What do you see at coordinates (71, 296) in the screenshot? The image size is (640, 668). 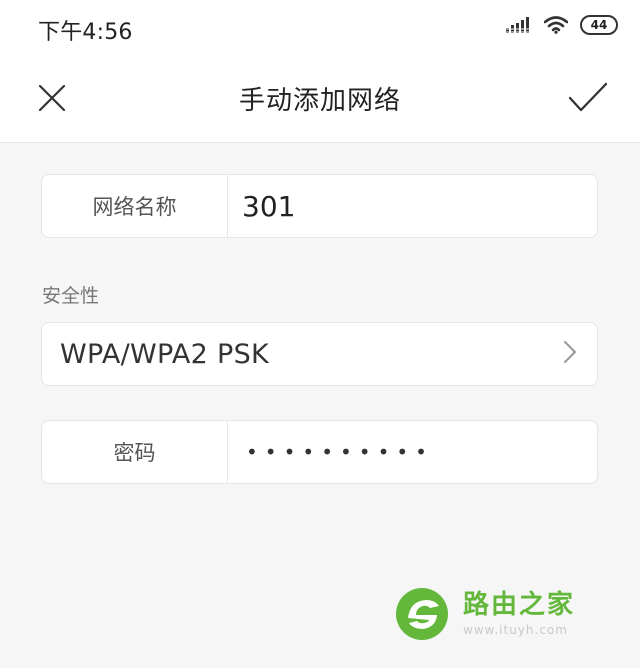 I see `security-section-label: 安全性` at bounding box center [71, 296].